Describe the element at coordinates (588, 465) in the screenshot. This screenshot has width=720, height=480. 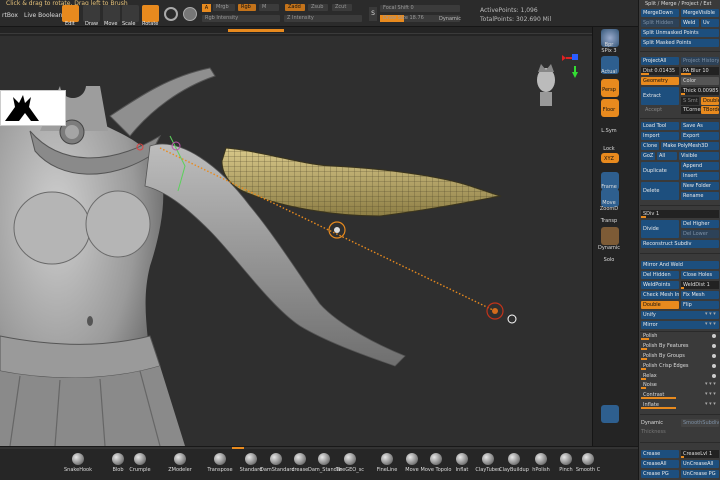
I see `brush-smooth: Smooth C` at that location.